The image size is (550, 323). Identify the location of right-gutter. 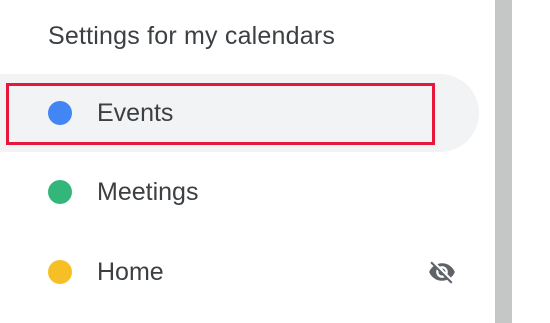
(531, 161).